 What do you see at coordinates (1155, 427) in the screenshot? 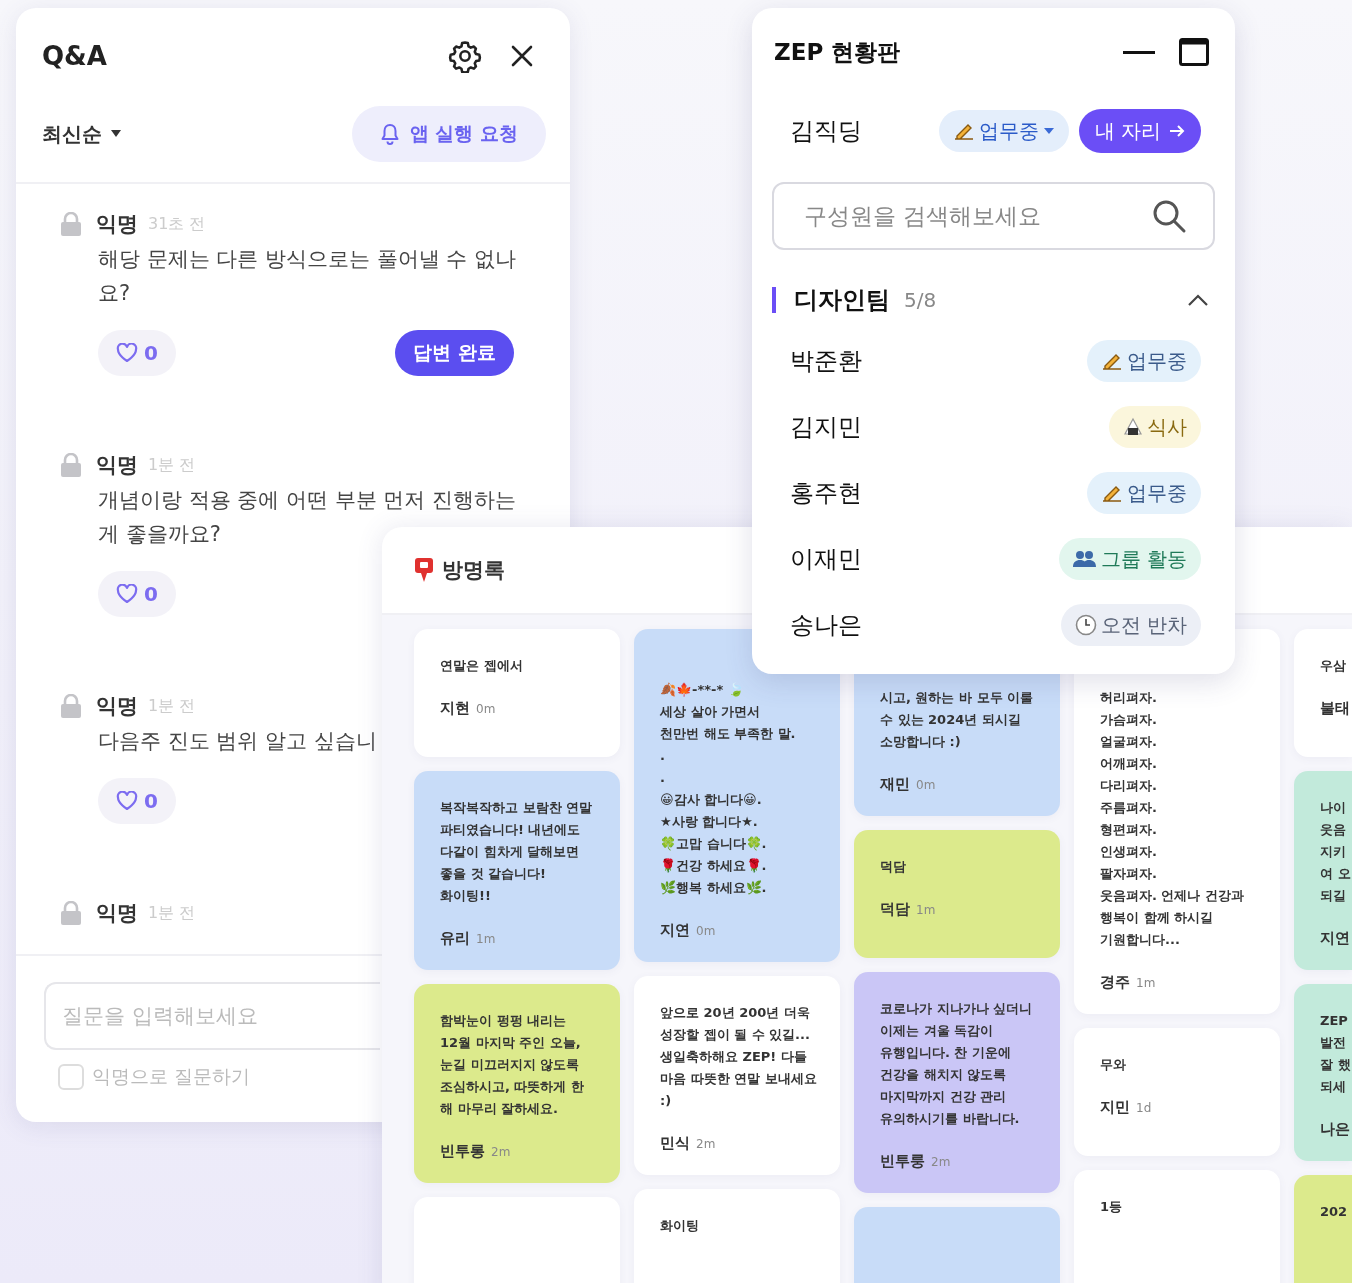
I see `status-badge: 식사` at bounding box center [1155, 427].